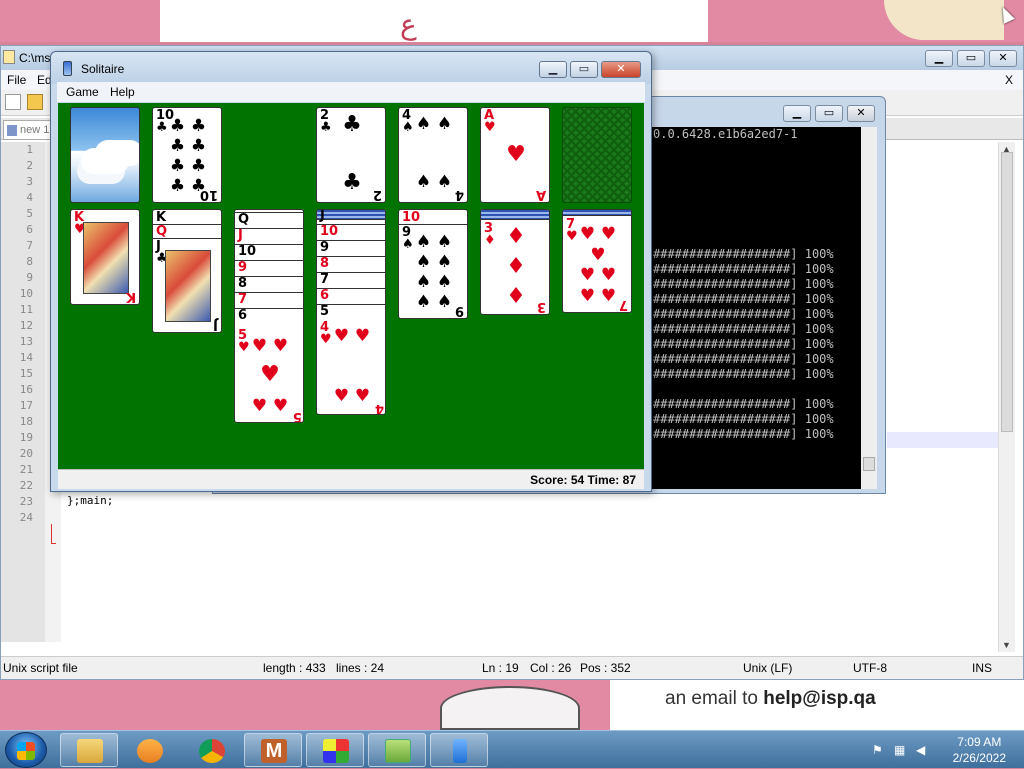 The width and height of the screenshot is (1024, 769). What do you see at coordinates (161, 217) in the screenshot?
I see `card-rank: K` at bounding box center [161, 217].